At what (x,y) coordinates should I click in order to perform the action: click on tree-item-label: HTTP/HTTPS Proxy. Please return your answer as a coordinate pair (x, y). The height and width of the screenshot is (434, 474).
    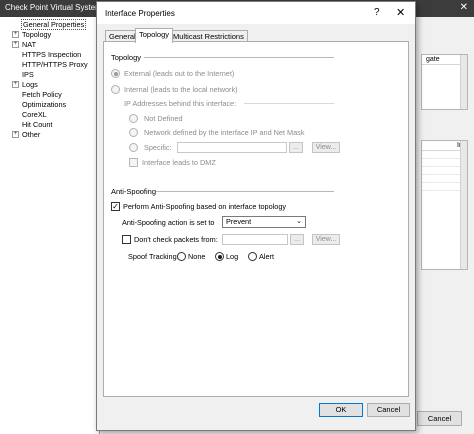
    Looking at the image, I should click on (55, 64).